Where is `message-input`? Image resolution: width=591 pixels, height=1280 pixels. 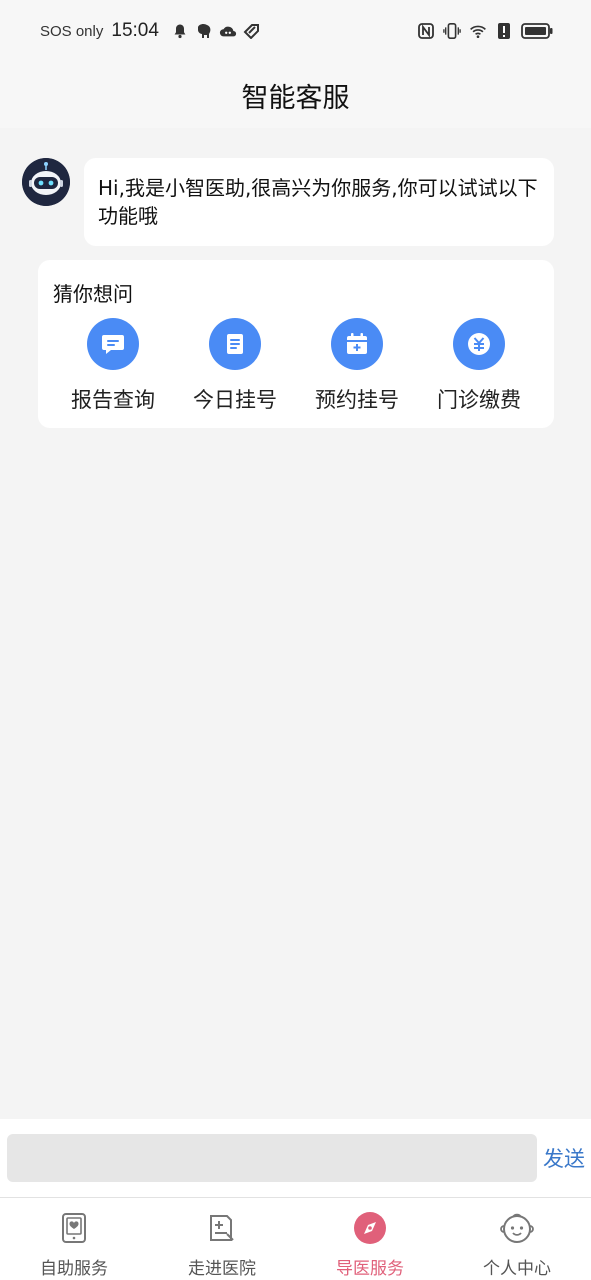 message-input is located at coordinates (272, 1158).